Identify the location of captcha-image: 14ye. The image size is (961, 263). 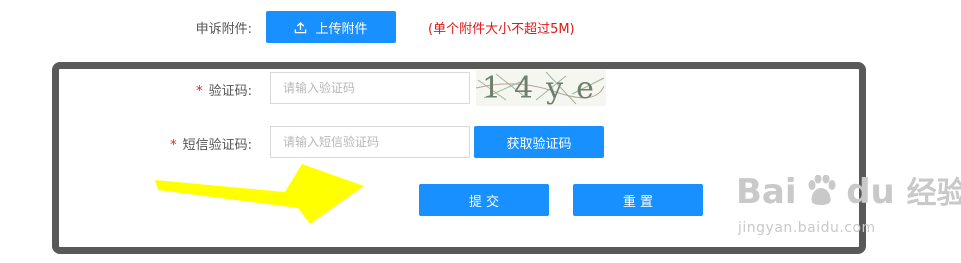
(541, 88).